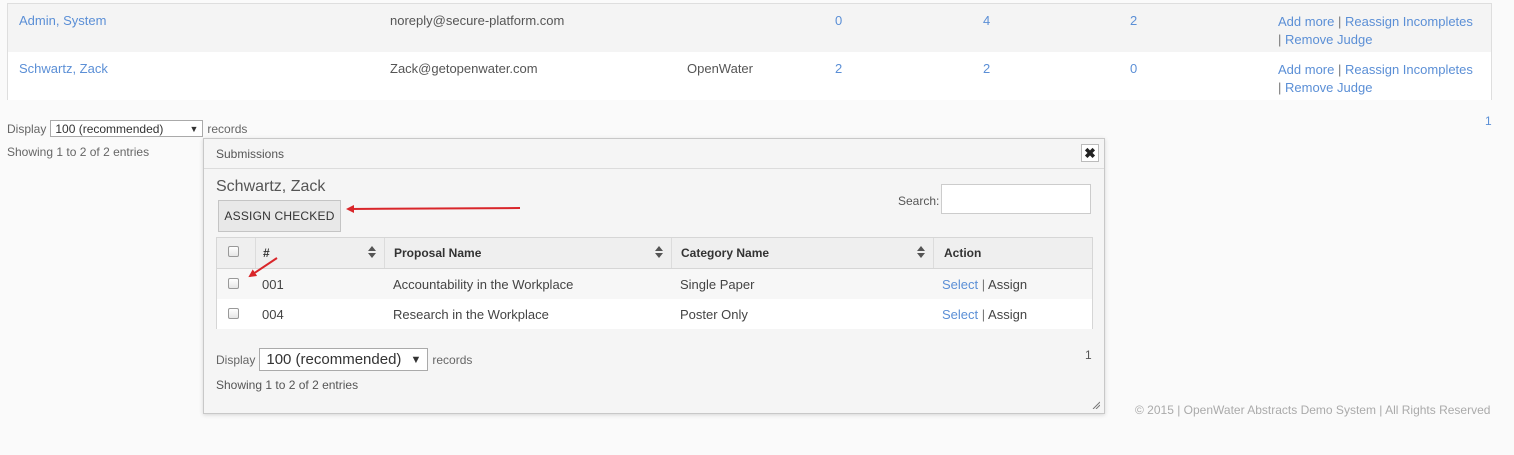 The height and width of the screenshot is (455, 1514). Describe the element at coordinates (1016, 199) in the screenshot. I see `search-input` at that location.